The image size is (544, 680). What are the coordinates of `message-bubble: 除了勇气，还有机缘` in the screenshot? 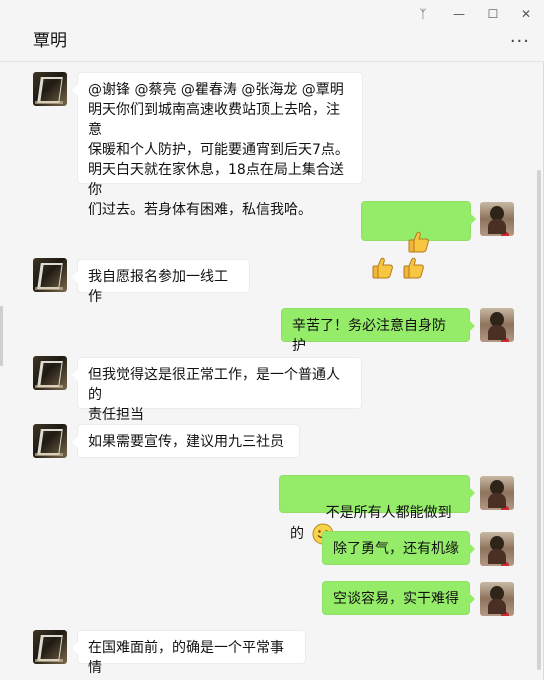 It's located at (398, 548).